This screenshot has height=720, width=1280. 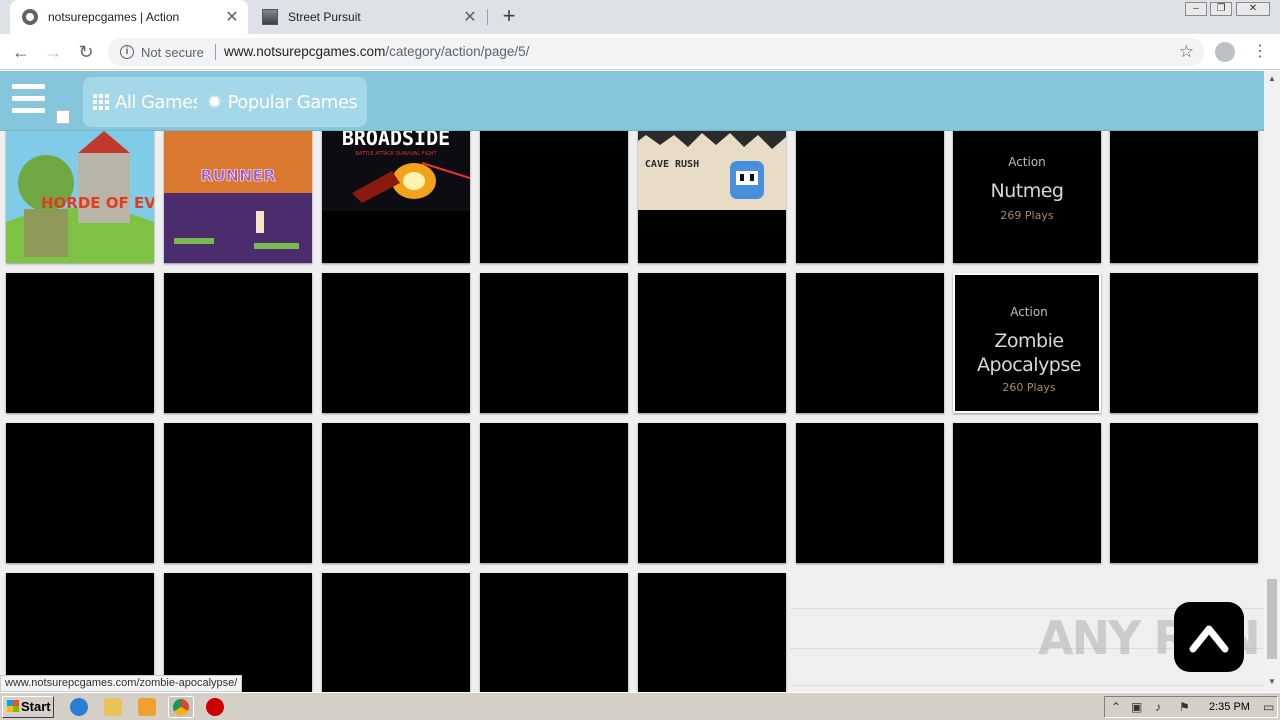 What do you see at coordinates (712, 166) in the screenshot?
I see `cave-rush-thumbnail: CAVE RUSH` at bounding box center [712, 166].